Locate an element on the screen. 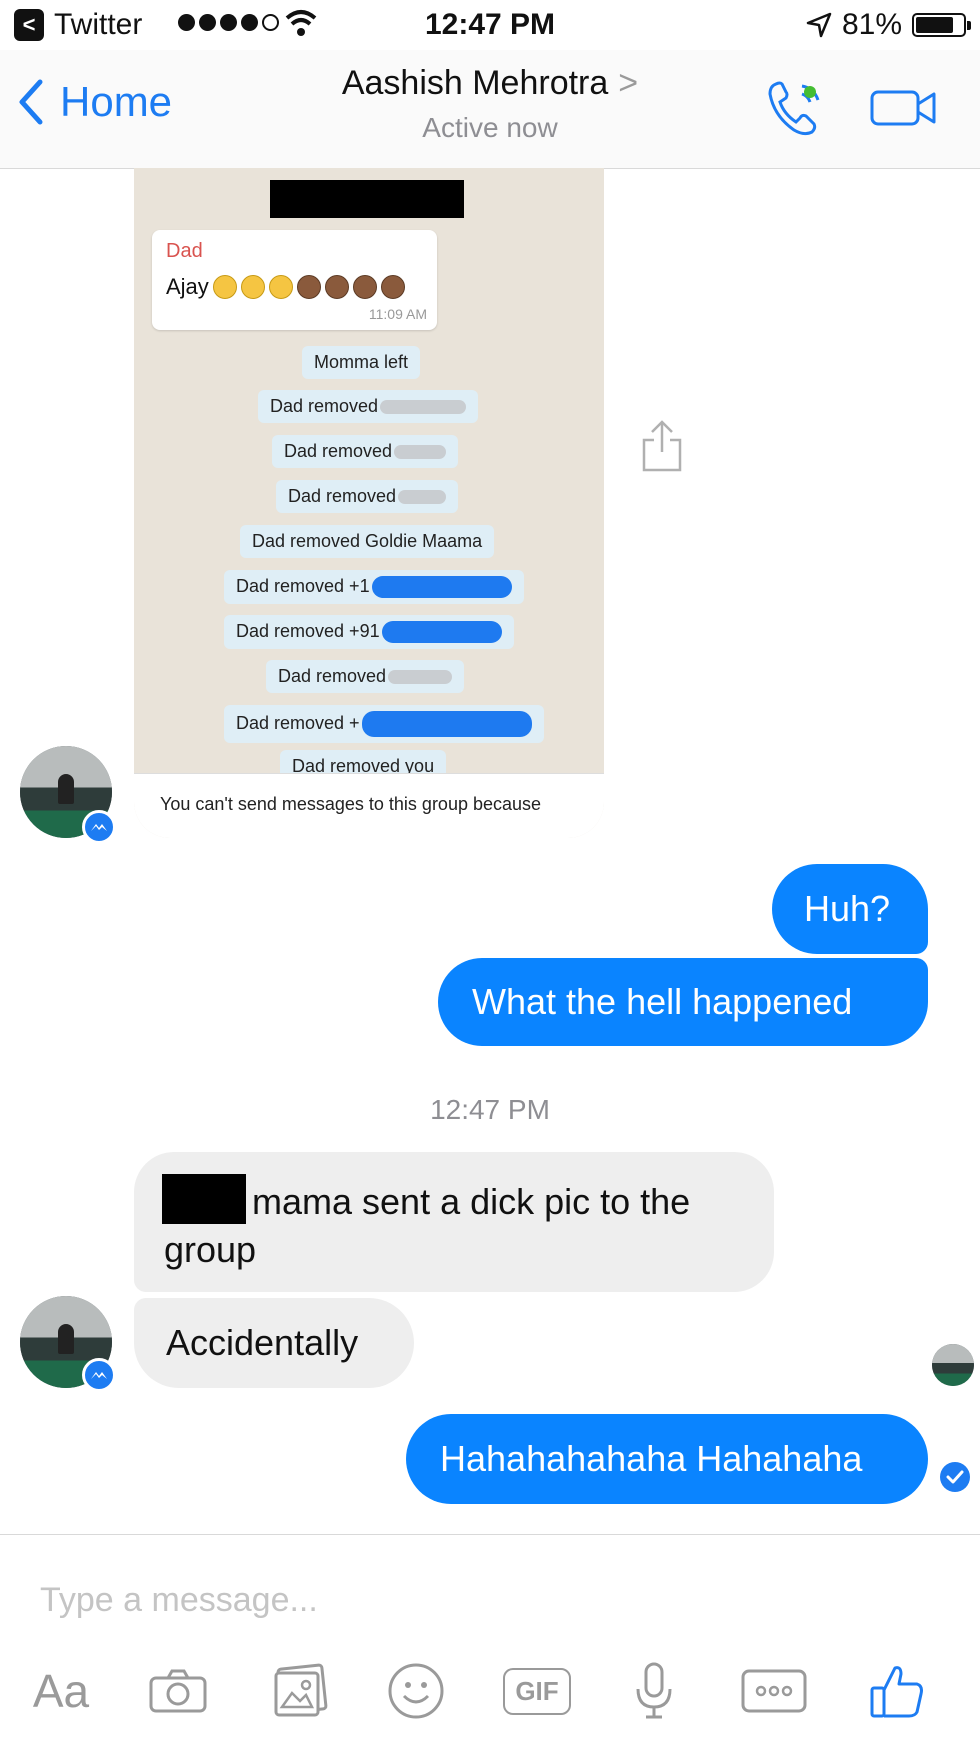  microphone-icon is located at coordinates (654, 1691).